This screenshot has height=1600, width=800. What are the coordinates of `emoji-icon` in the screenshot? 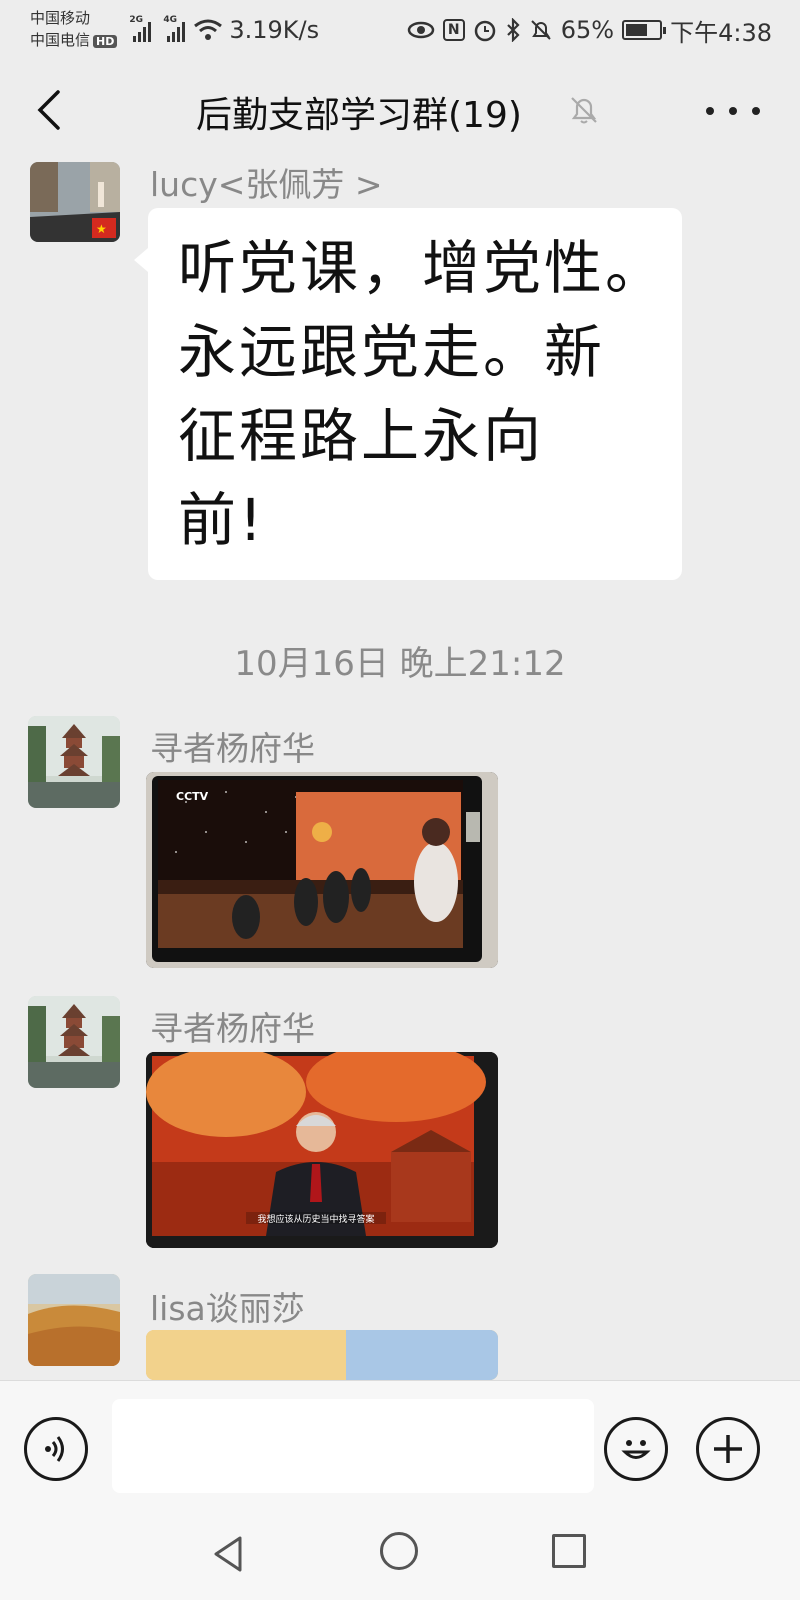 It's located at (636, 1449).